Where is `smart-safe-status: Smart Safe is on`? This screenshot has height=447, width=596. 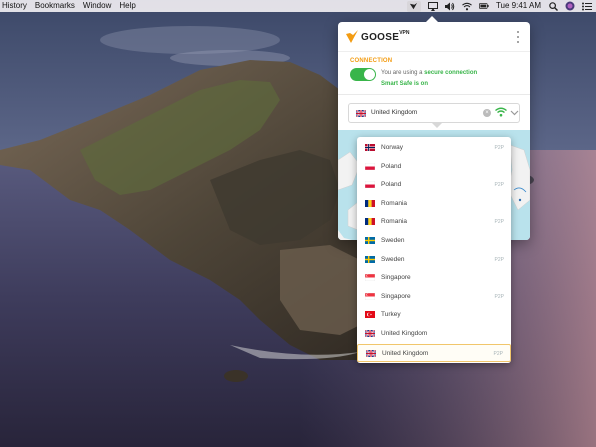
smart-safe-status: Smart Safe is on is located at coordinates (405, 84).